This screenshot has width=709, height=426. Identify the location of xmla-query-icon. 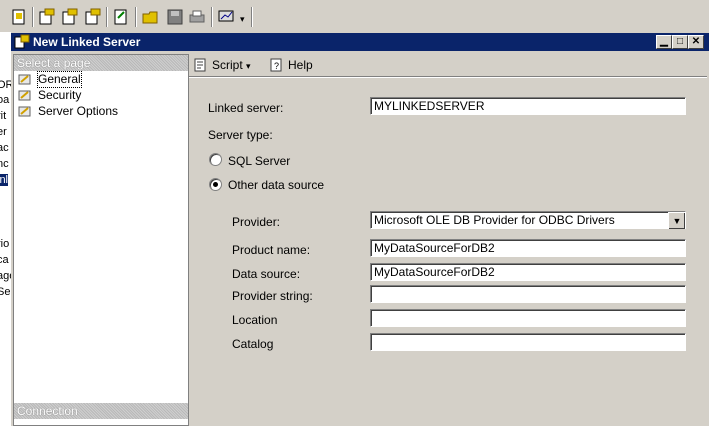
(93, 17).